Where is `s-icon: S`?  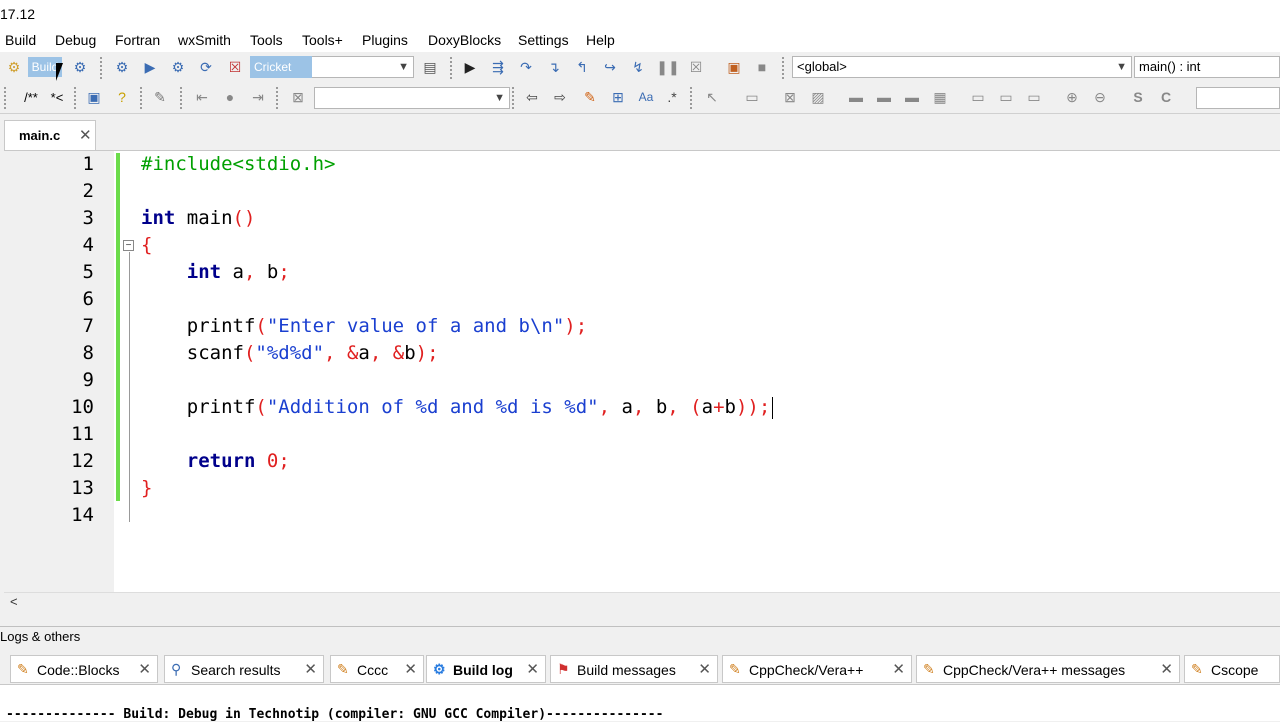
s-icon: S is located at coordinates (1138, 97).